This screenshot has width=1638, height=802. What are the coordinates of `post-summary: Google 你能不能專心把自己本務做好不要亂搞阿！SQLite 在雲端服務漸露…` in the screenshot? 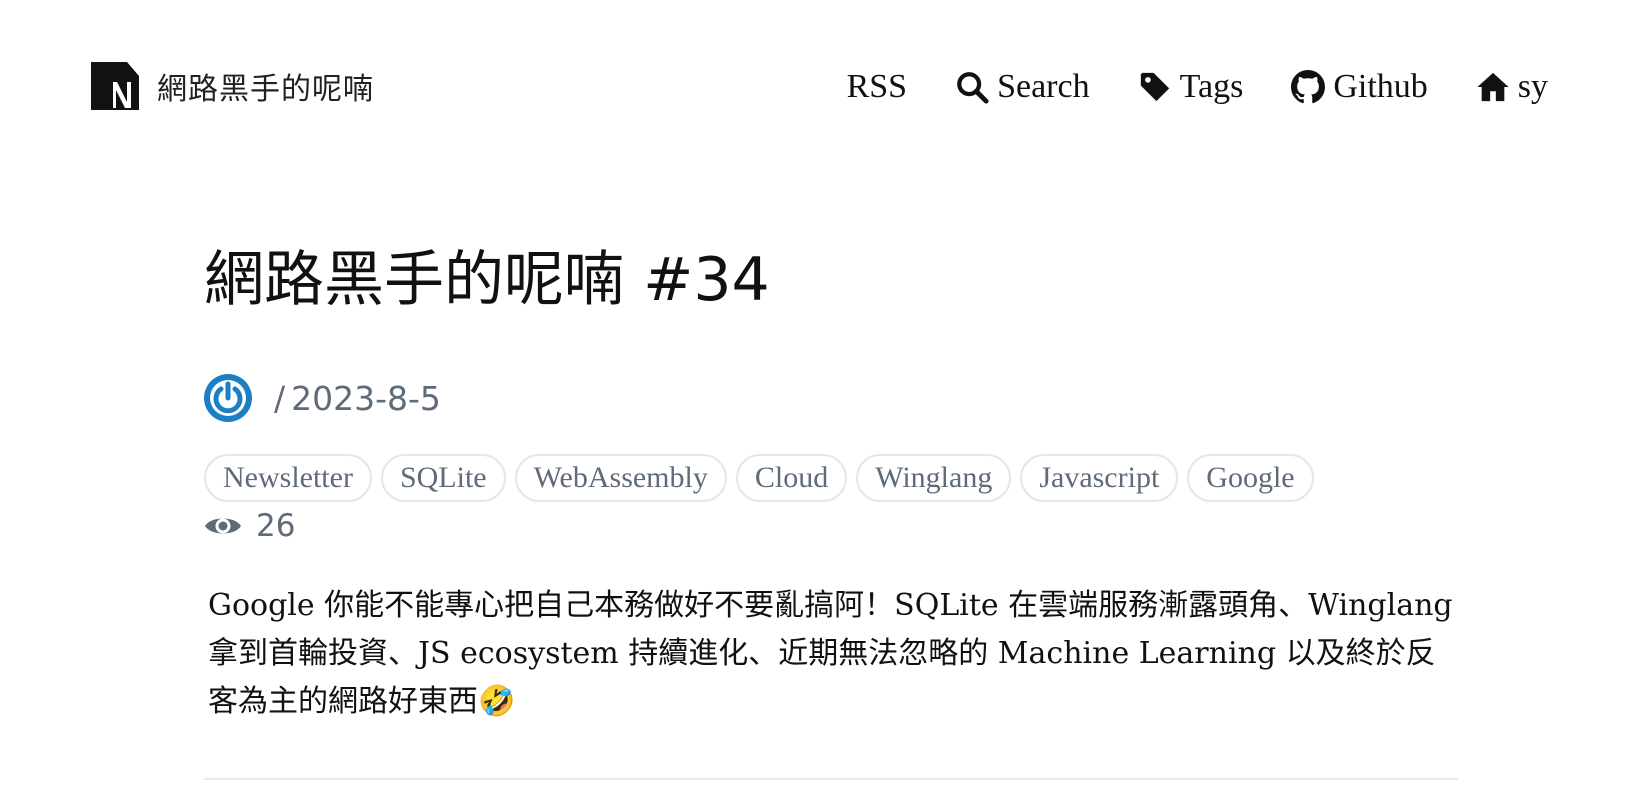 It's located at (830, 653).